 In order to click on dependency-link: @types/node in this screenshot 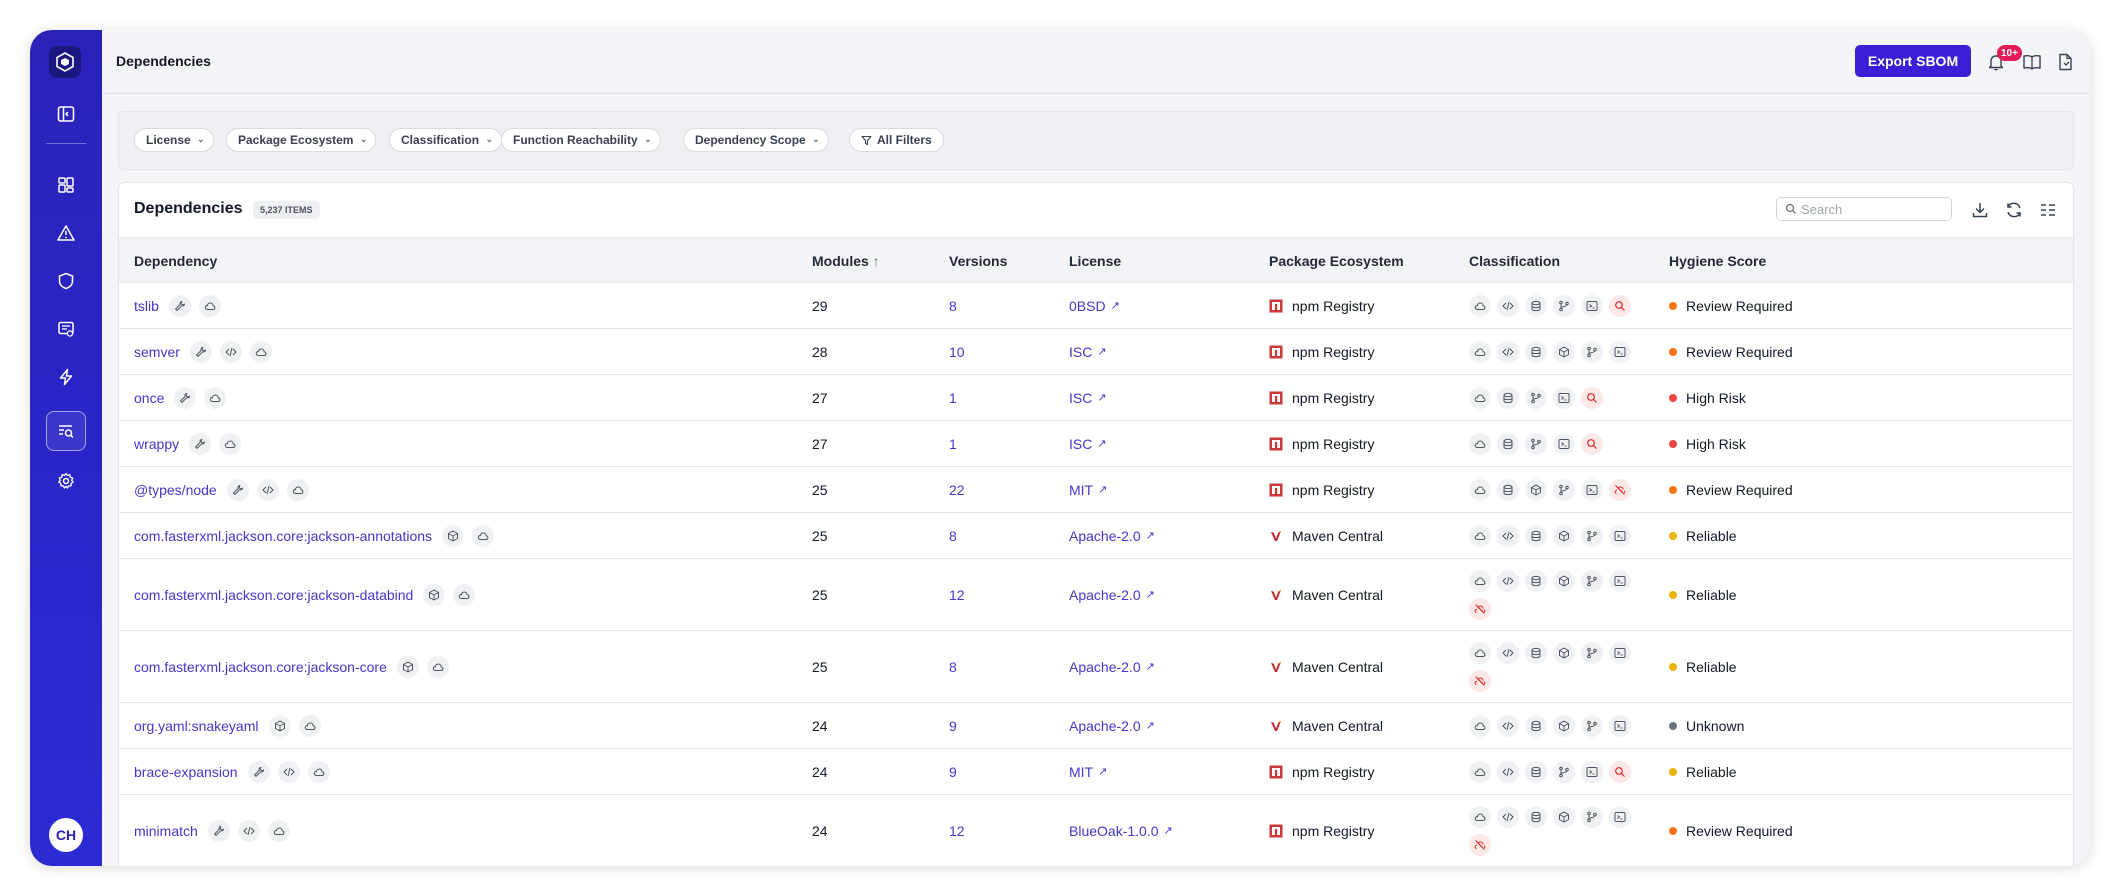, I will do `click(175, 490)`.